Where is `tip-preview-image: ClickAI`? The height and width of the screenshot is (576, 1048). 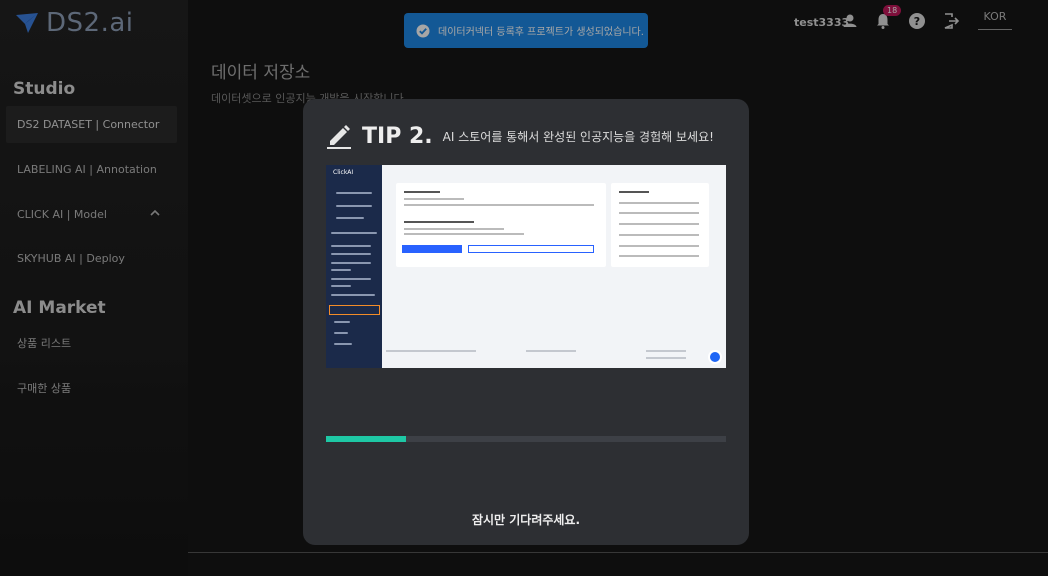
tip-preview-image: ClickAI is located at coordinates (526, 266).